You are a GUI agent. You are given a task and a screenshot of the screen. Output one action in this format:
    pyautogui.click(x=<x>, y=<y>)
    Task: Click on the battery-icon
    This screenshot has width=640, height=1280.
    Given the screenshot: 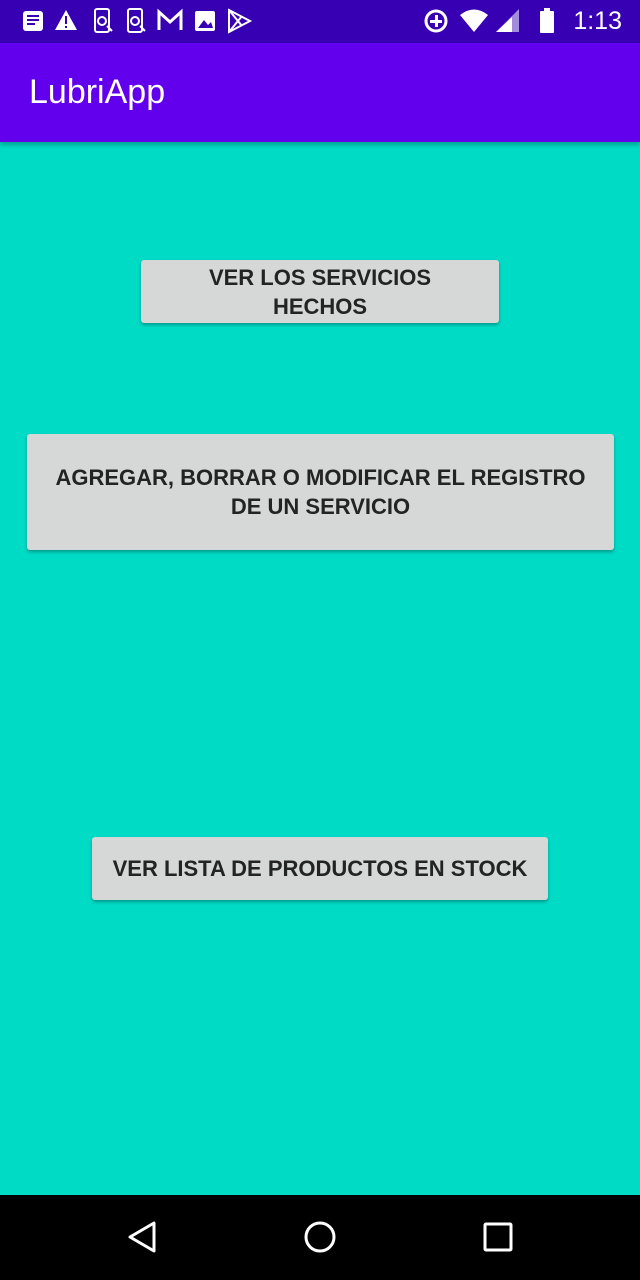 What is the action you would take?
    pyautogui.click(x=547, y=20)
    